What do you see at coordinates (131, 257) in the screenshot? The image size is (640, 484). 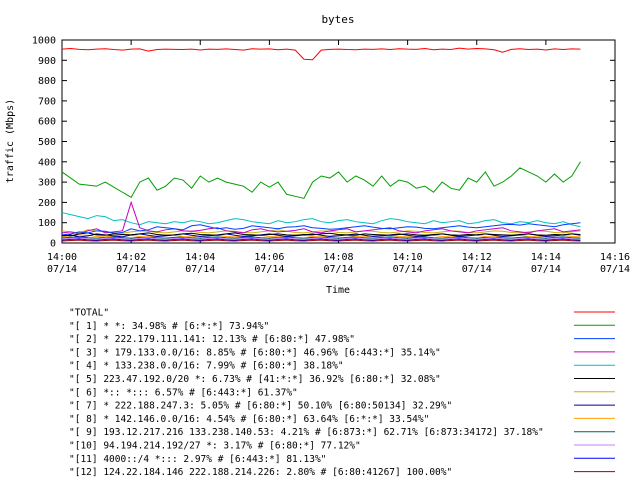 I see `x-tick-label-time: 14:02` at bounding box center [131, 257].